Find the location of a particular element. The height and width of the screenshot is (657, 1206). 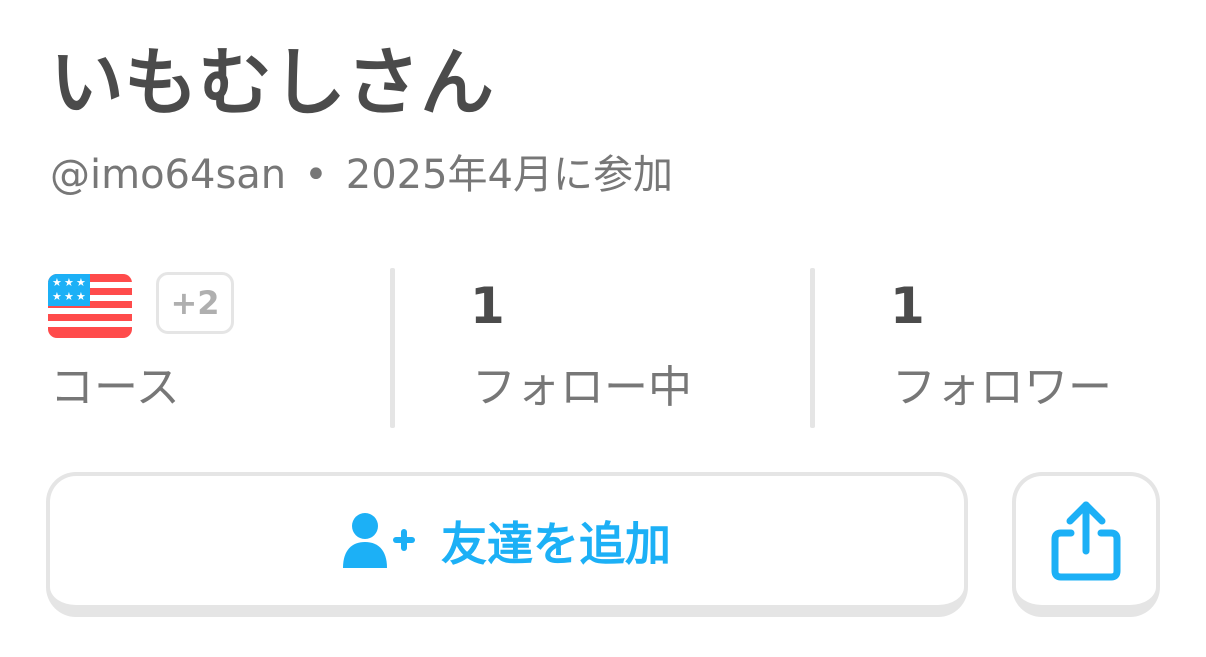

share-button is located at coordinates (1086, 544).